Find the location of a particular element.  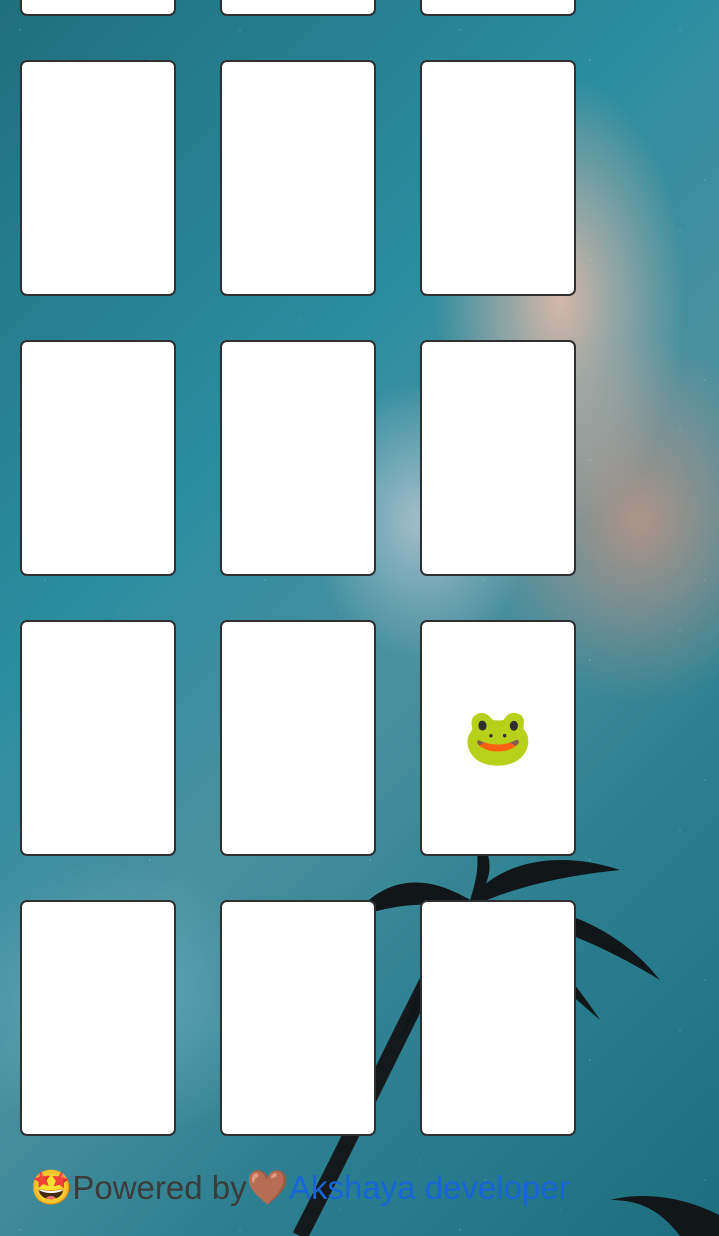

developer-link: Akshaya developer is located at coordinates (429, 1188).